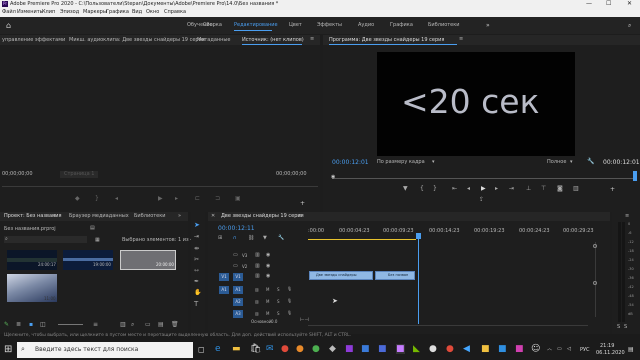 The image size is (640, 360). Describe the element at coordinates (560, 188) in the screenshot. I see `camera-icon: ◙` at that location.